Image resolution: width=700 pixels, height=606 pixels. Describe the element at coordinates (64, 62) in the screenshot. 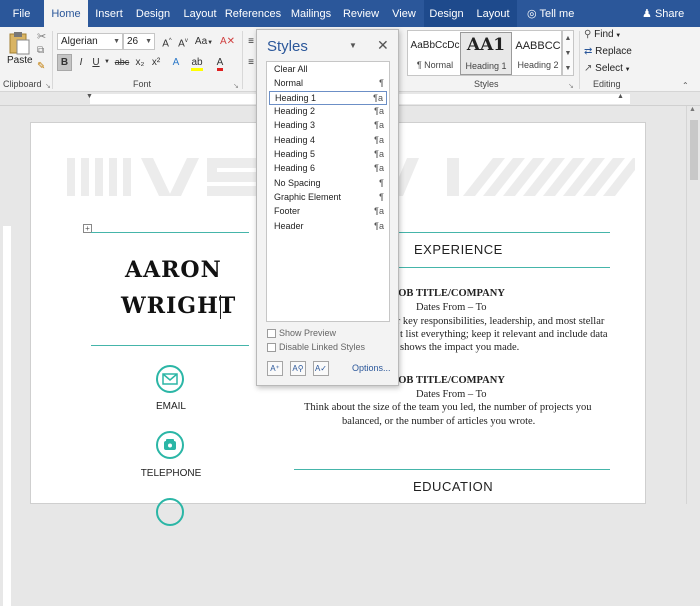

I see `bold-button: B` at that location.